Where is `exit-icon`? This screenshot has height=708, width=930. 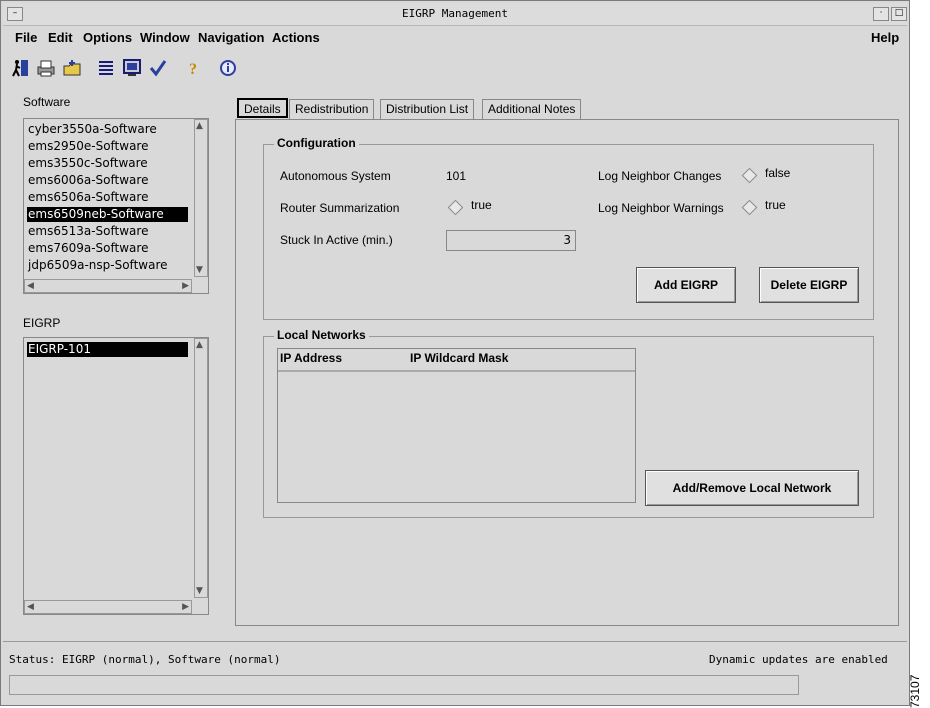 exit-icon is located at coordinates (20, 68).